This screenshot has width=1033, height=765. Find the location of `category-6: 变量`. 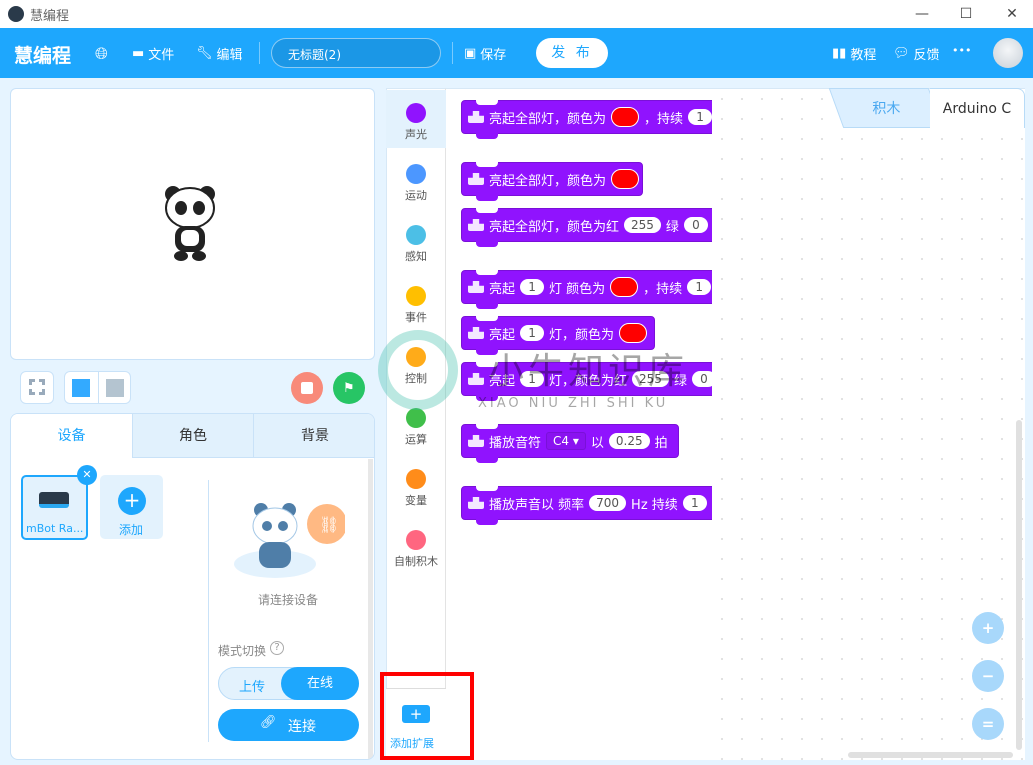

category-6: 变量 is located at coordinates (416, 488).